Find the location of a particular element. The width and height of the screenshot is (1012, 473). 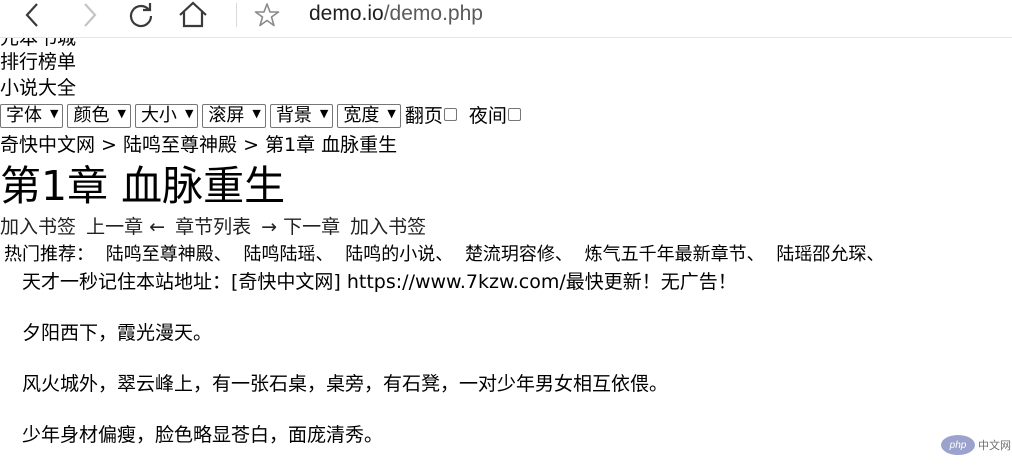

scroll-select: 滚屏 ▼ is located at coordinates (234, 116).